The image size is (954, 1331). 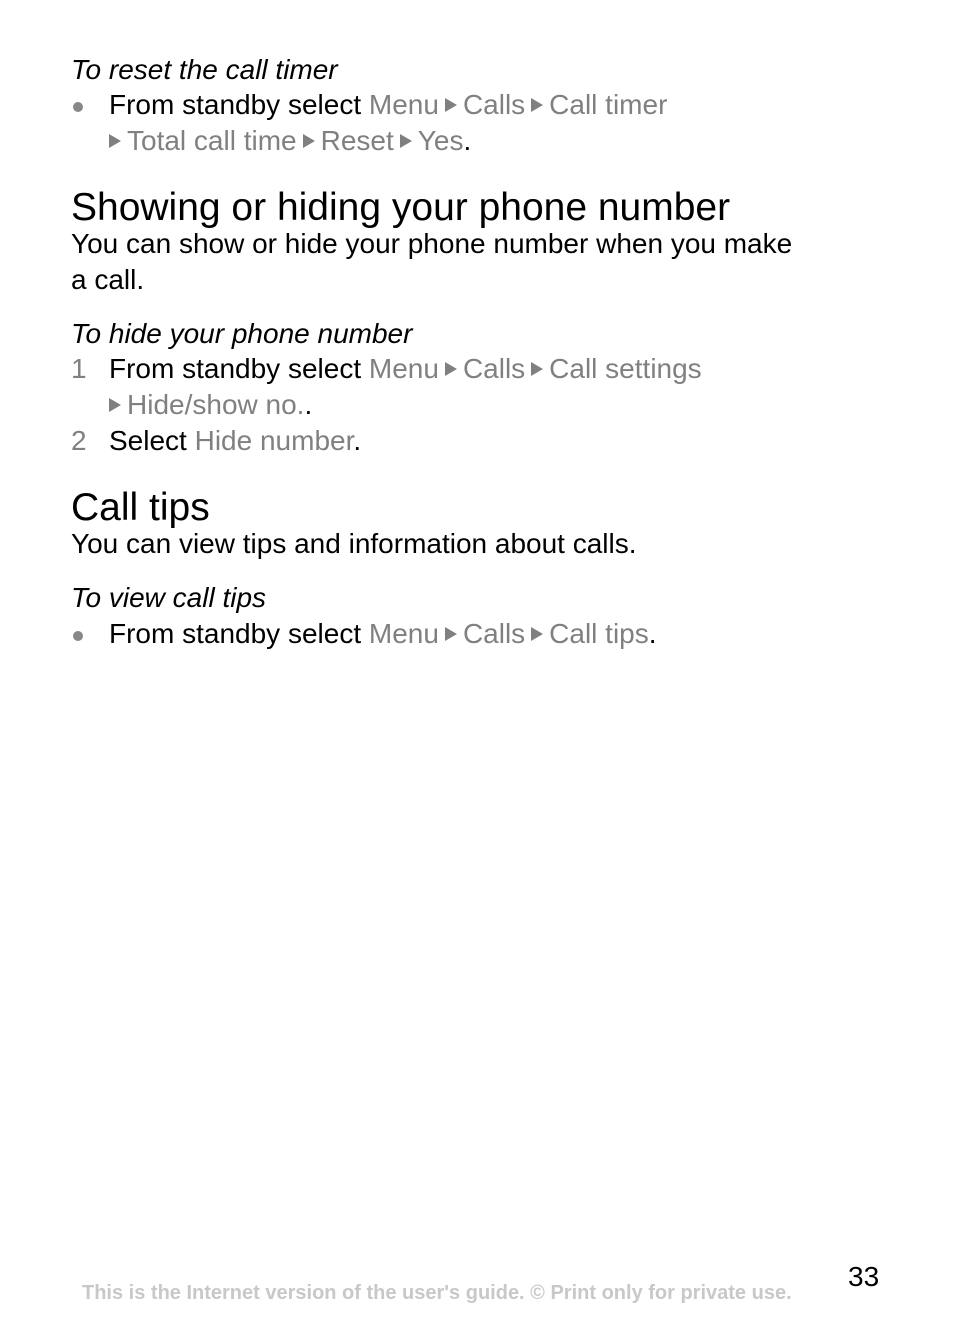 I want to click on step-number: 1, so click(x=79, y=368).